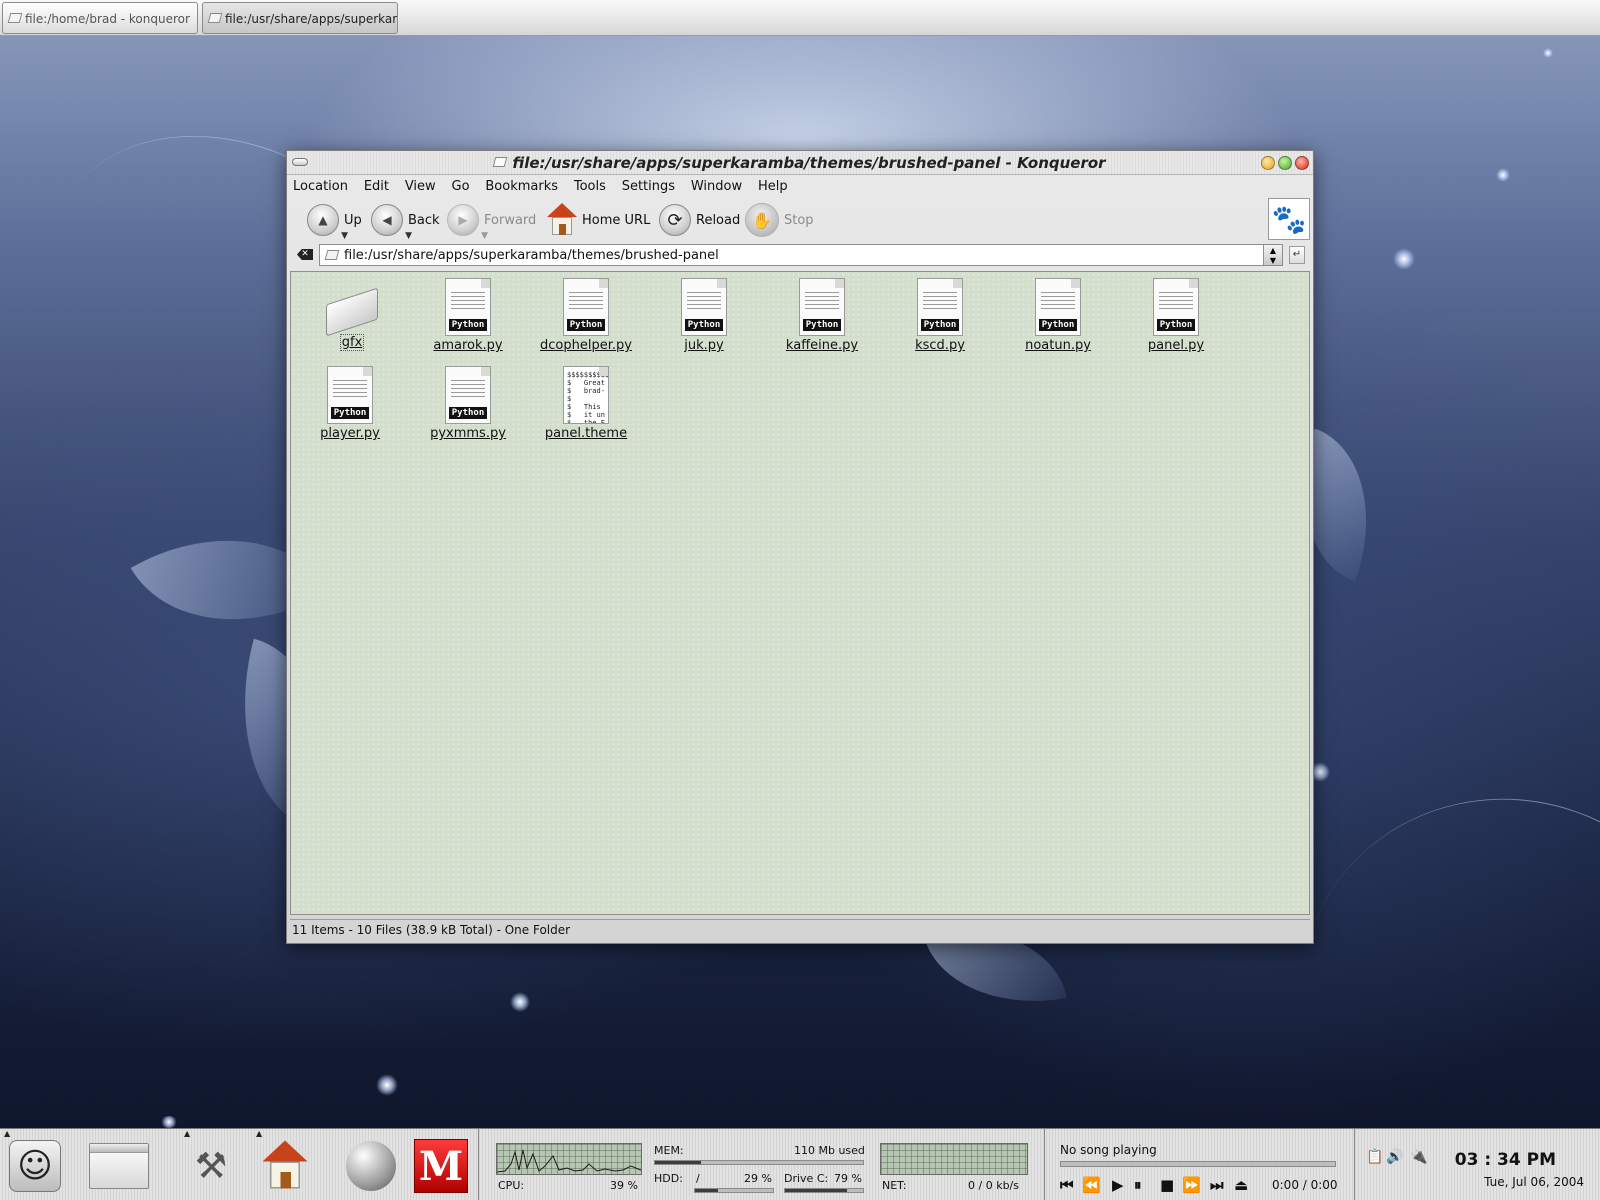 The width and height of the screenshot is (1600, 1200). I want to click on back-label: Back, so click(424, 220).